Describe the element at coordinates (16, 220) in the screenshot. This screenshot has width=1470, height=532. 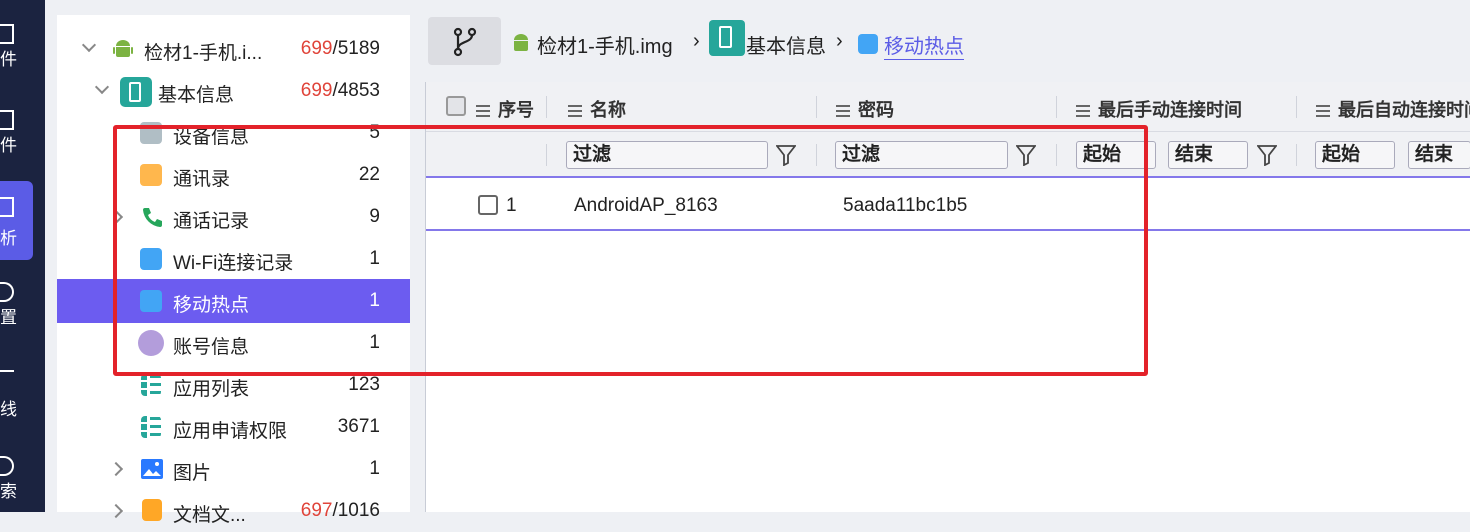
I see `rail-item-analysis: 析` at that location.